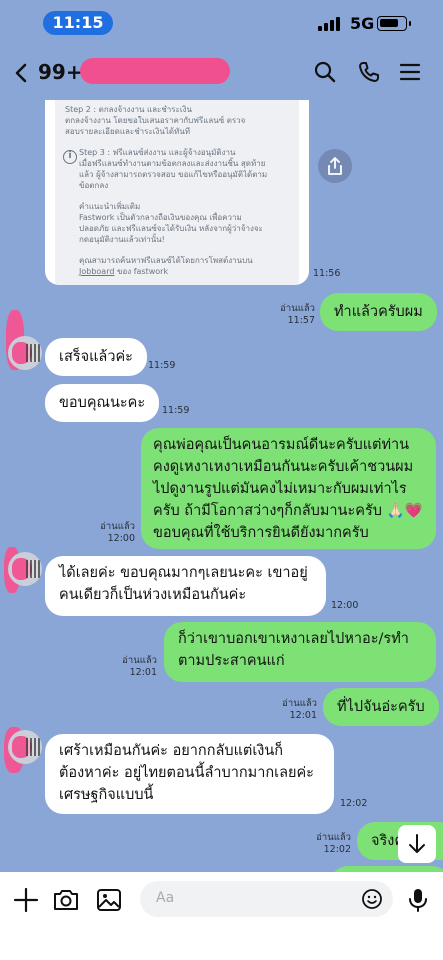  What do you see at coordinates (362, 23) in the screenshot?
I see `network-type: 5G` at bounding box center [362, 23].